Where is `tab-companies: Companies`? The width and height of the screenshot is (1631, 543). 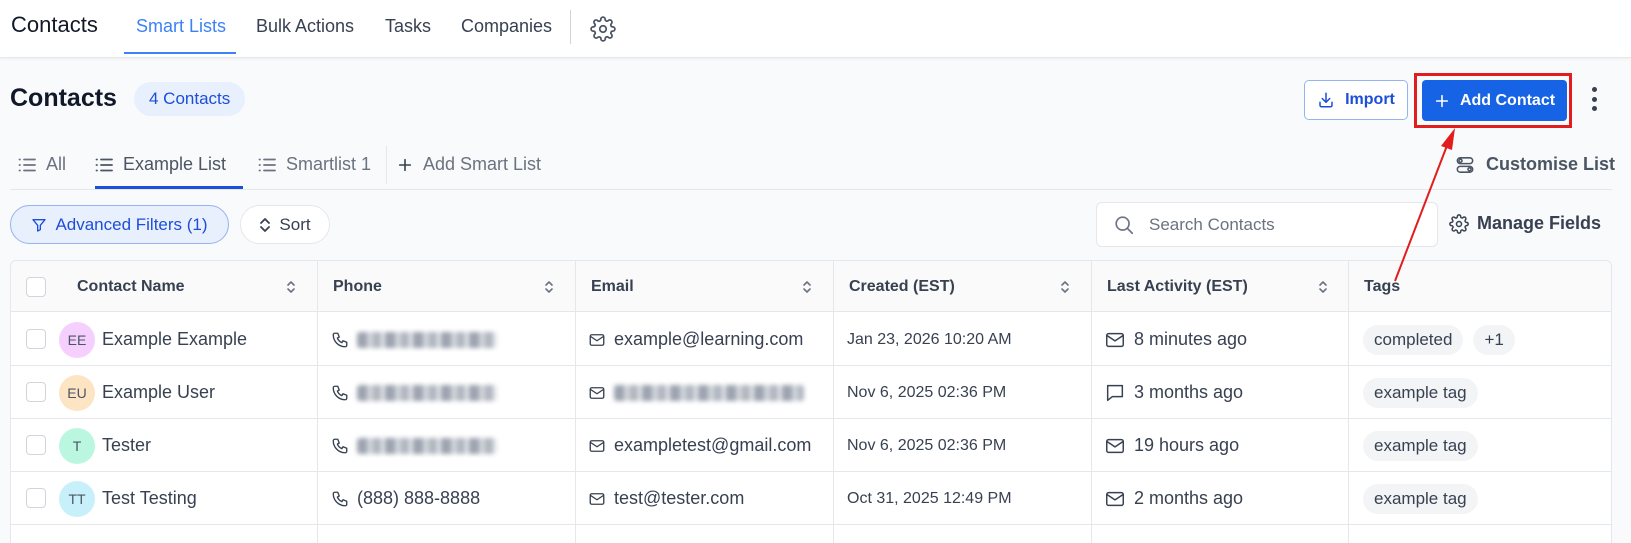
tab-companies: Companies is located at coordinates (506, 26).